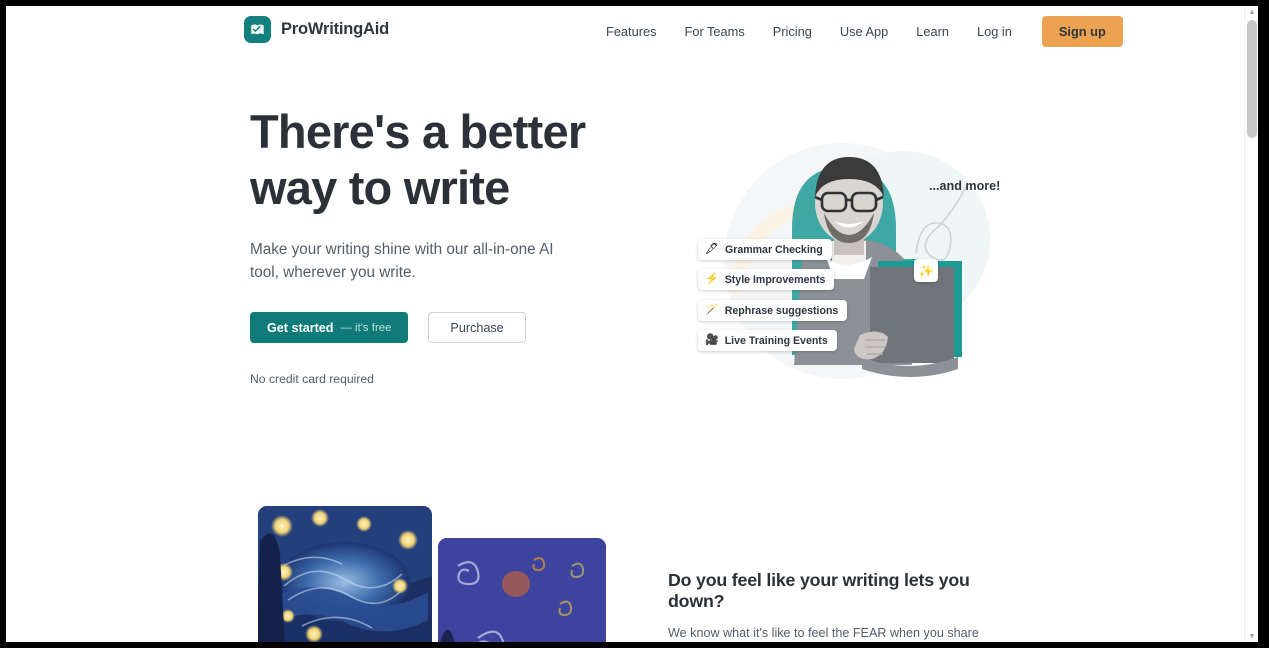 The width and height of the screenshot is (1269, 648). Describe the element at coordinates (1251, 12) in the screenshot. I see `scroll-up-arrow-icon: ▲` at that location.